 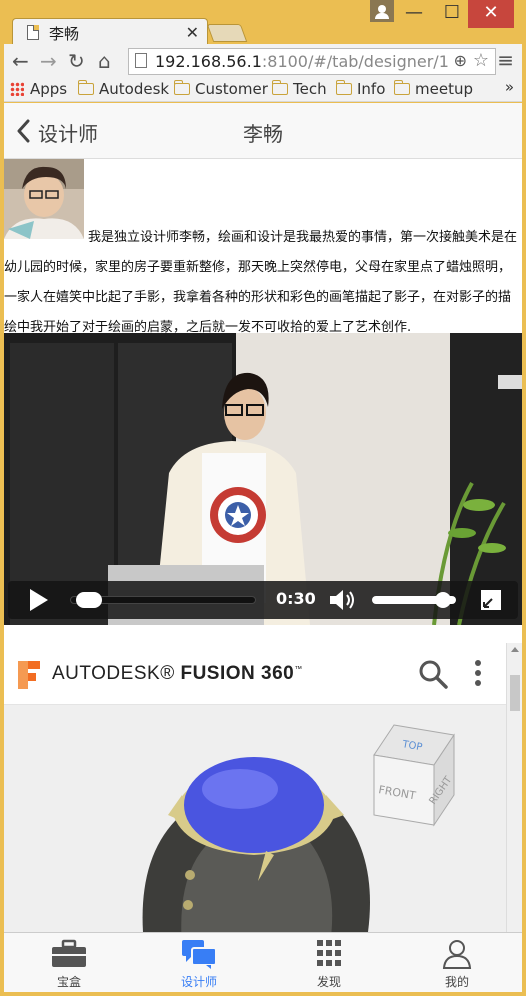 I want to click on profile-icon, so click(x=382, y=11).